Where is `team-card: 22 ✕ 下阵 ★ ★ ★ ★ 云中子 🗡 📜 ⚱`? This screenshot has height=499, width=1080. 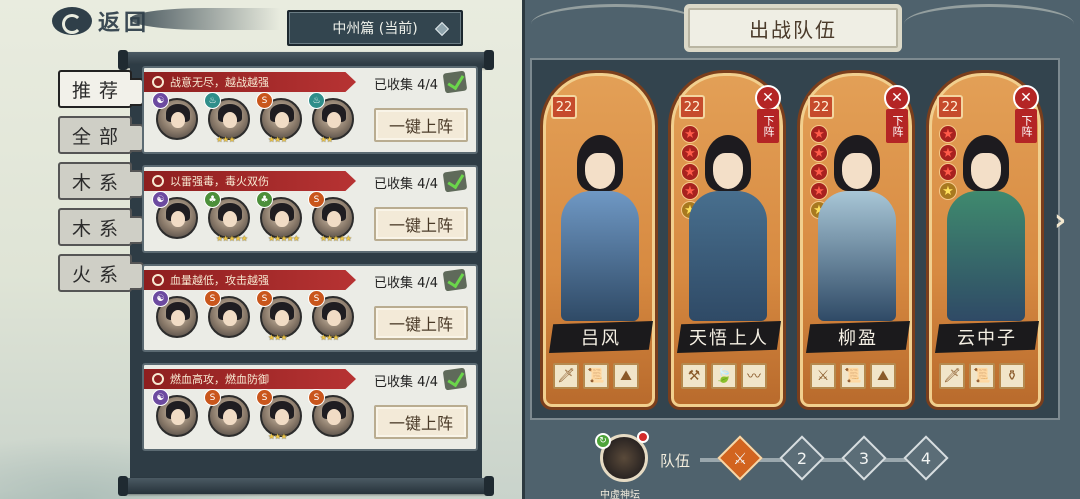 team-card: 22 ✕ 下阵 ★ ★ ★ ★ 云中子 🗡 📜 ⚱ is located at coordinates (985, 240).